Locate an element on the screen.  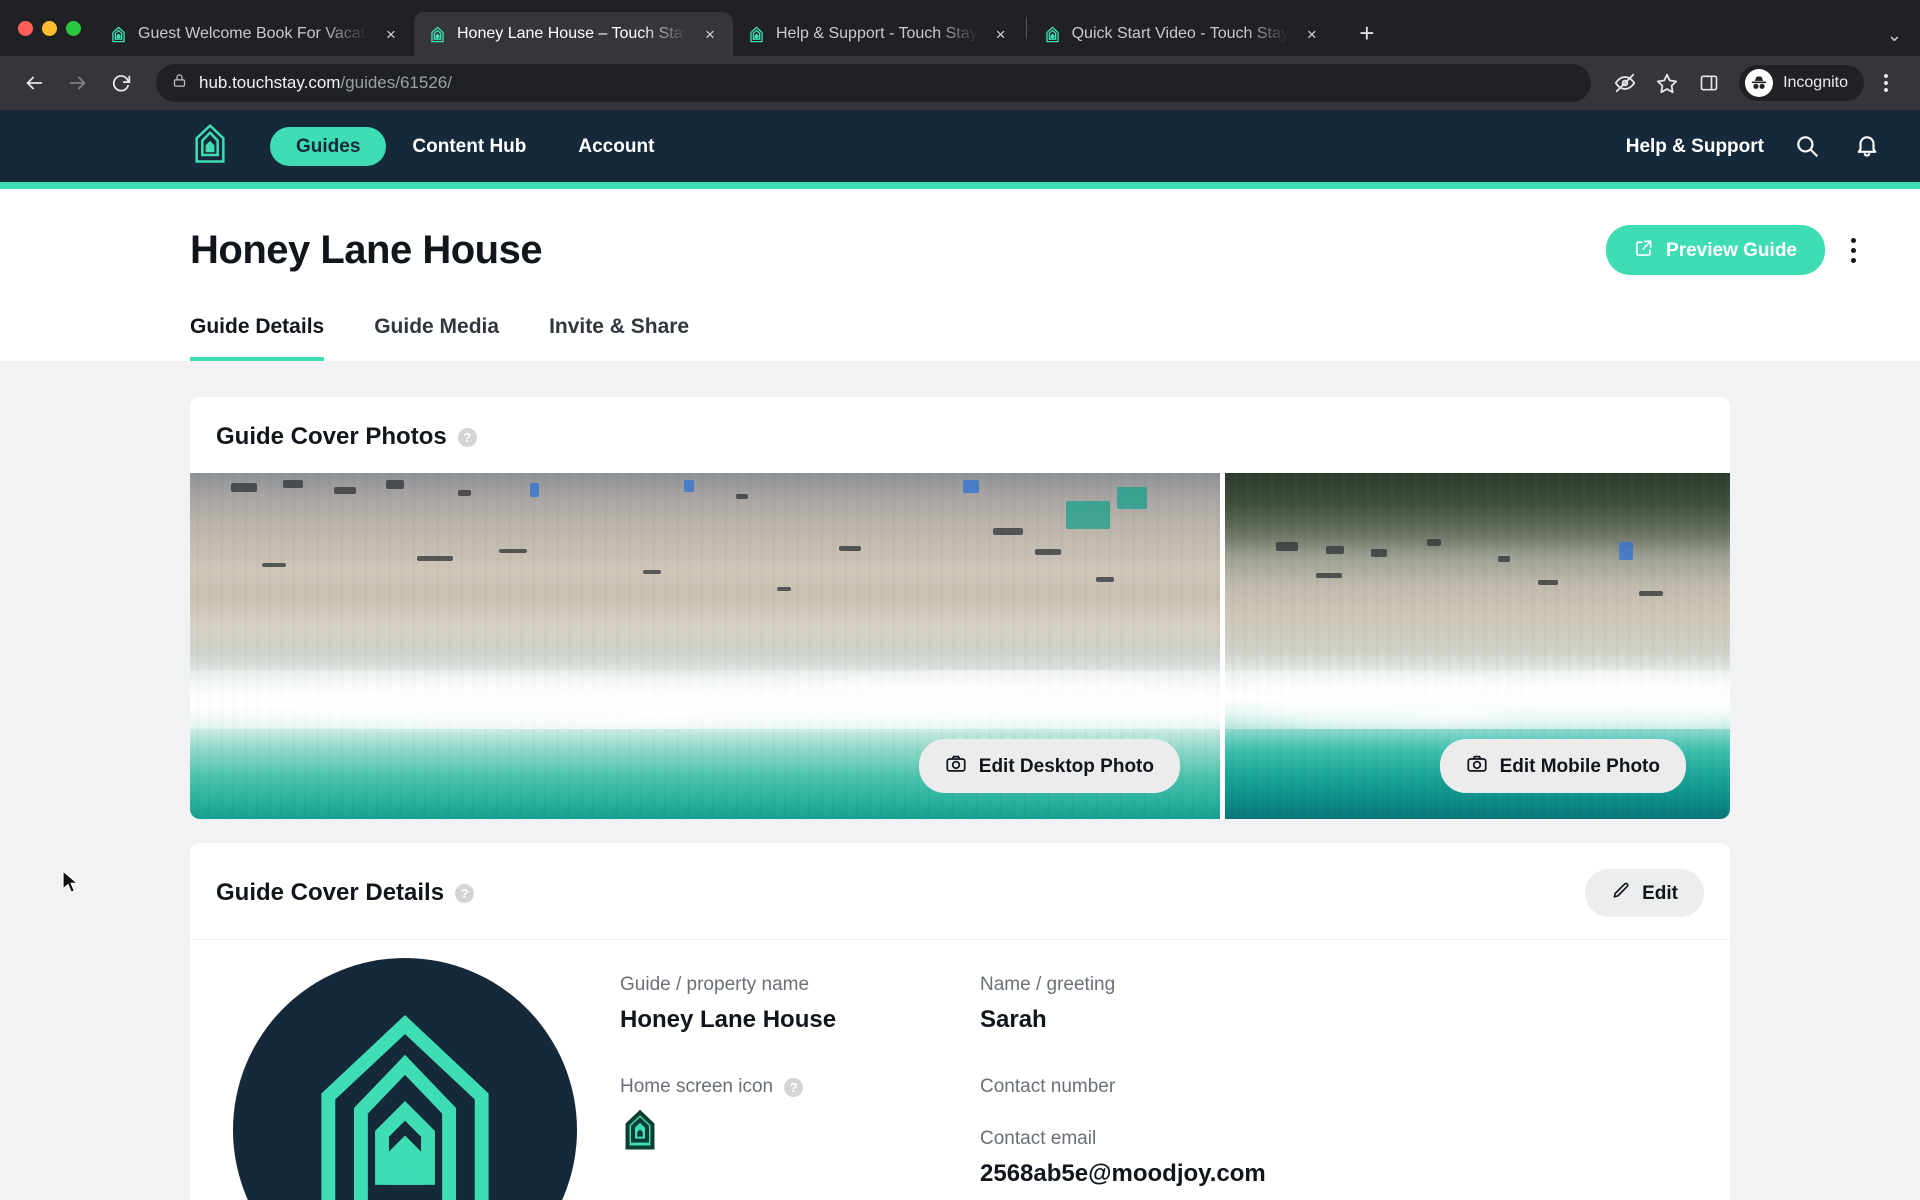
edit-mobile-photo-button: Edit Mobile Photo is located at coordinates (1562, 766).